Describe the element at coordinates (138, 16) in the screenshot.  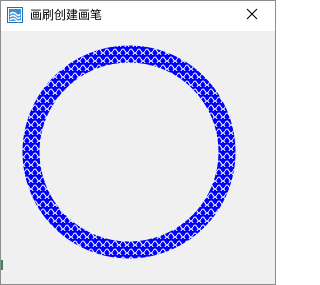
I see `title-bar: 画刷创建画笔` at that location.